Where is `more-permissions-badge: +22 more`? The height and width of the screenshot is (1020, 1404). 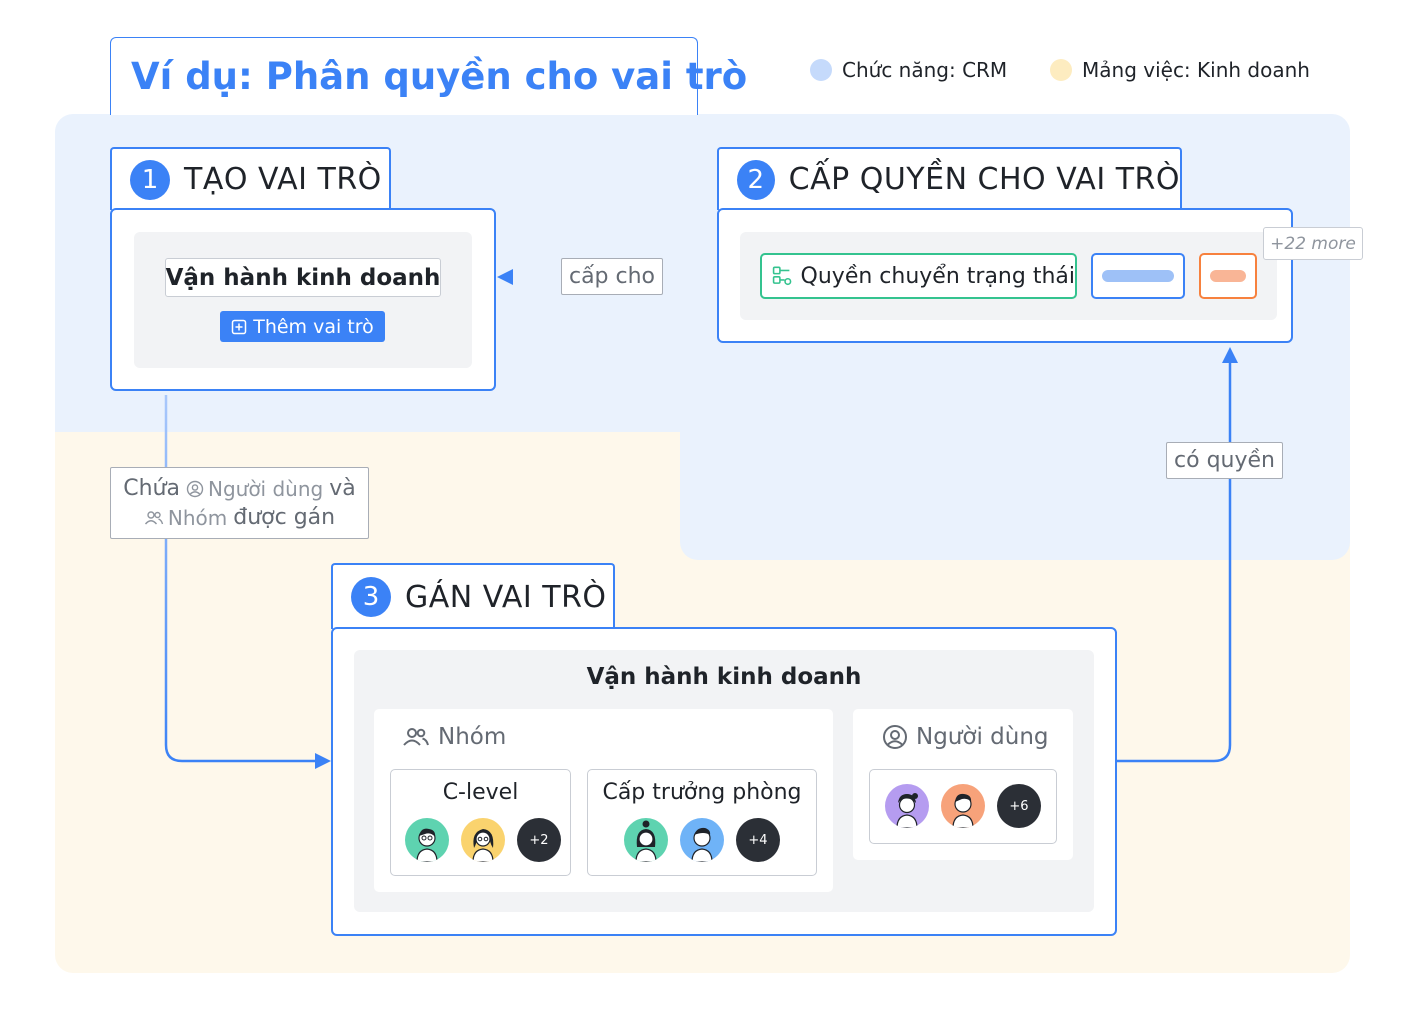 more-permissions-badge: +22 more is located at coordinates (1313, 243).